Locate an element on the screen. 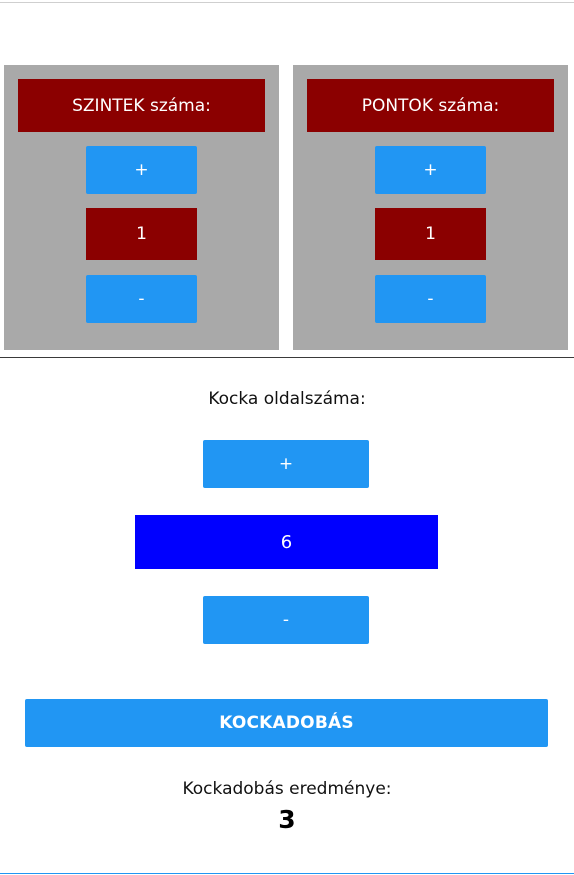 The image size is (574, 875). points-increment-button: + is located at coordinates (430, 170).